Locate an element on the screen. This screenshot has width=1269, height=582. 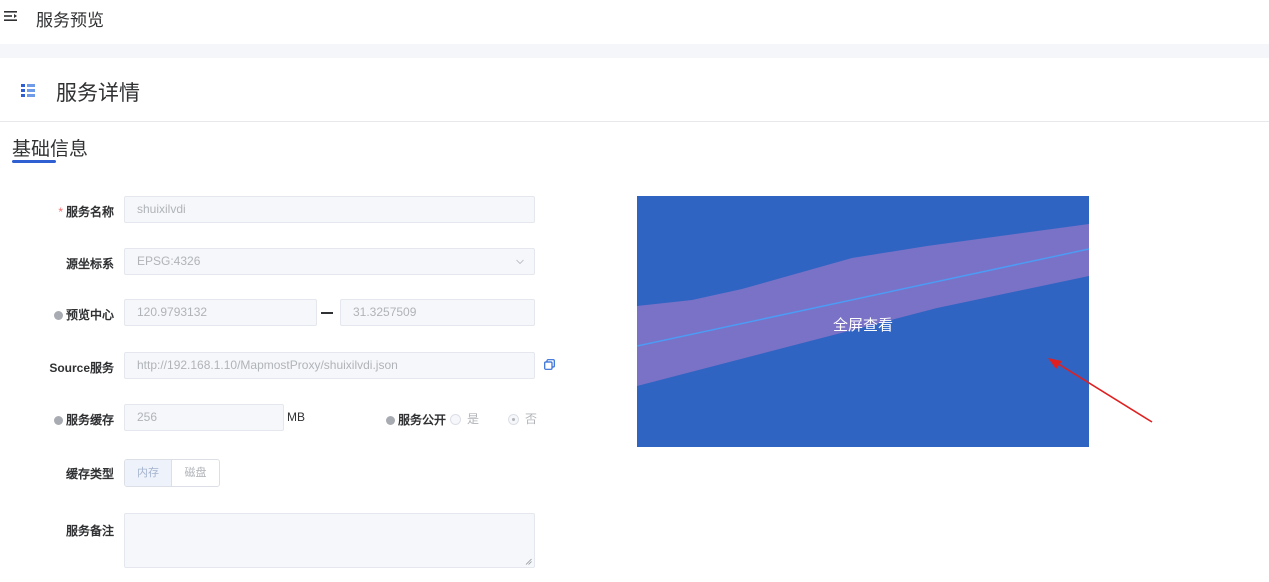
cache-type-segmented: 内存 磁盘 is located at coordinates (172, 473).